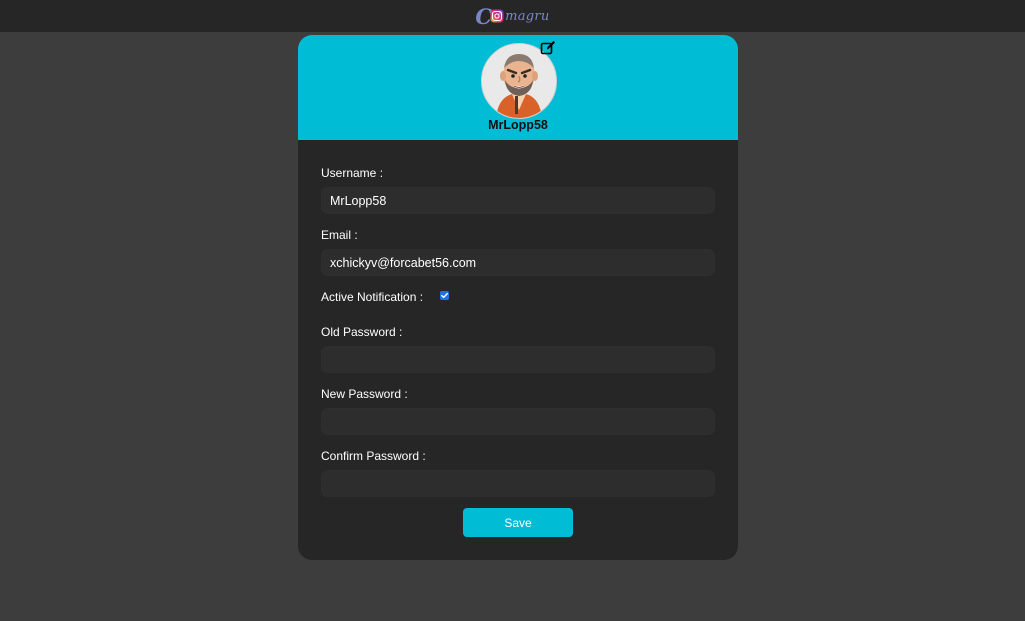 The width and height of the screenshot is (1025, 621). I want to click on notification-checkbox, so click(444, 295).